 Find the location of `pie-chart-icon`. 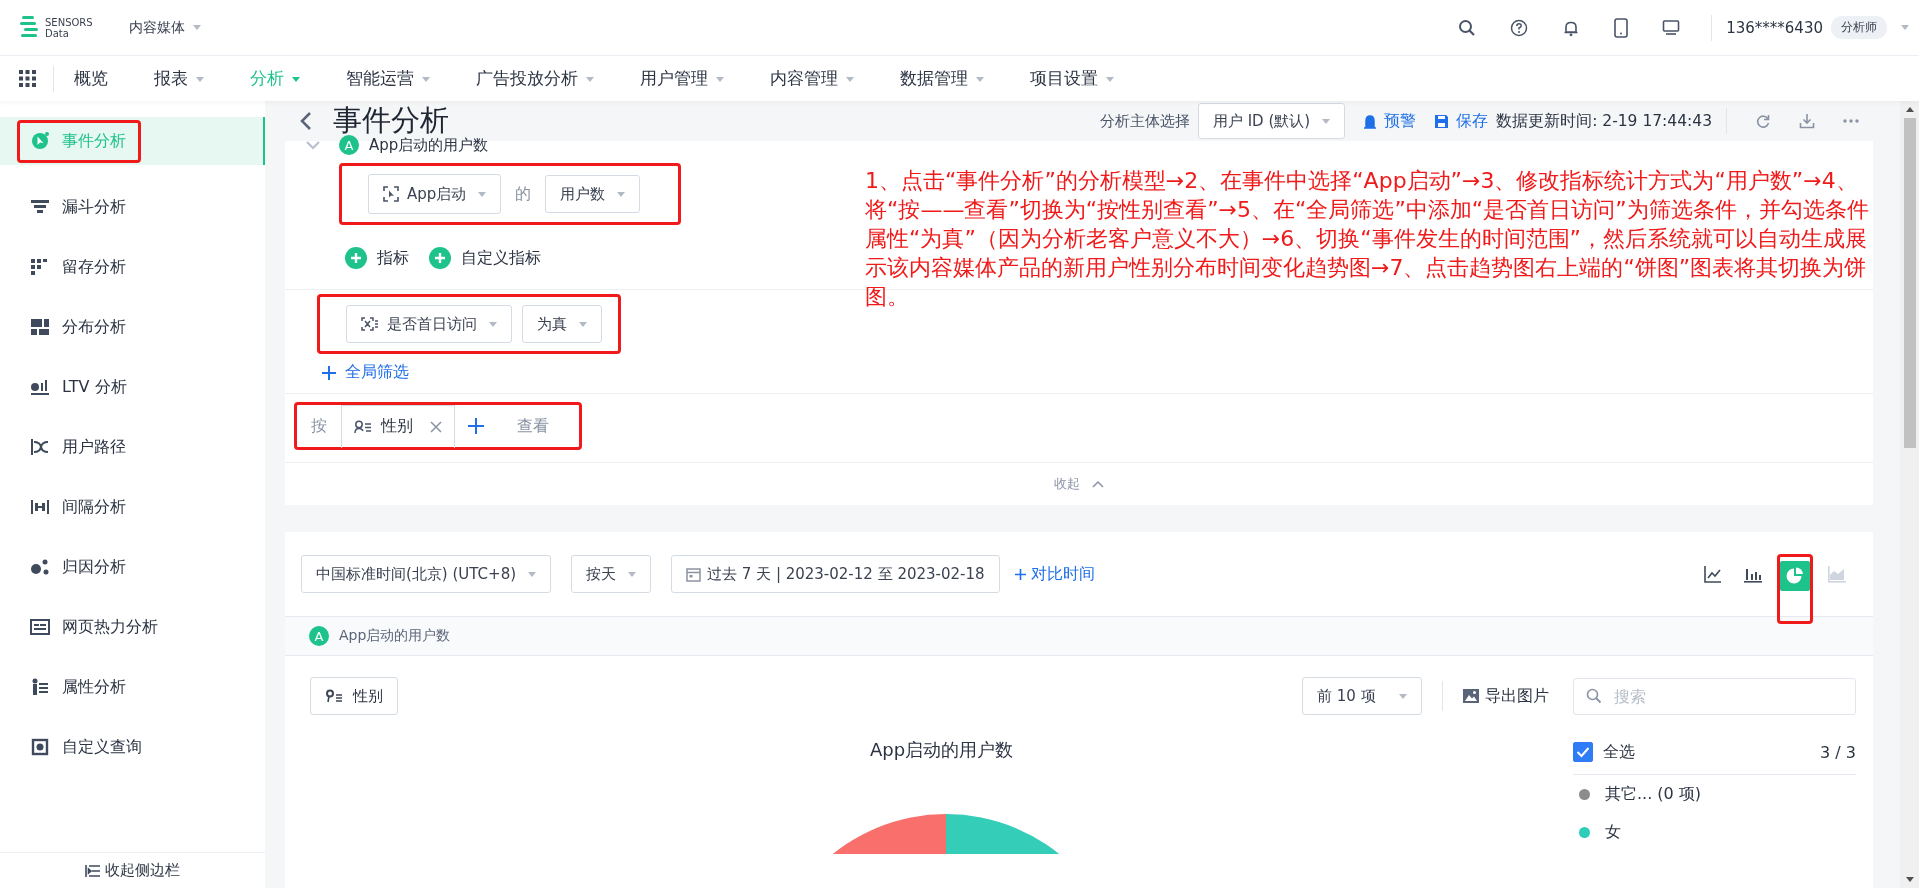

pie-chart-icon is located at coordinates (1795, 576).